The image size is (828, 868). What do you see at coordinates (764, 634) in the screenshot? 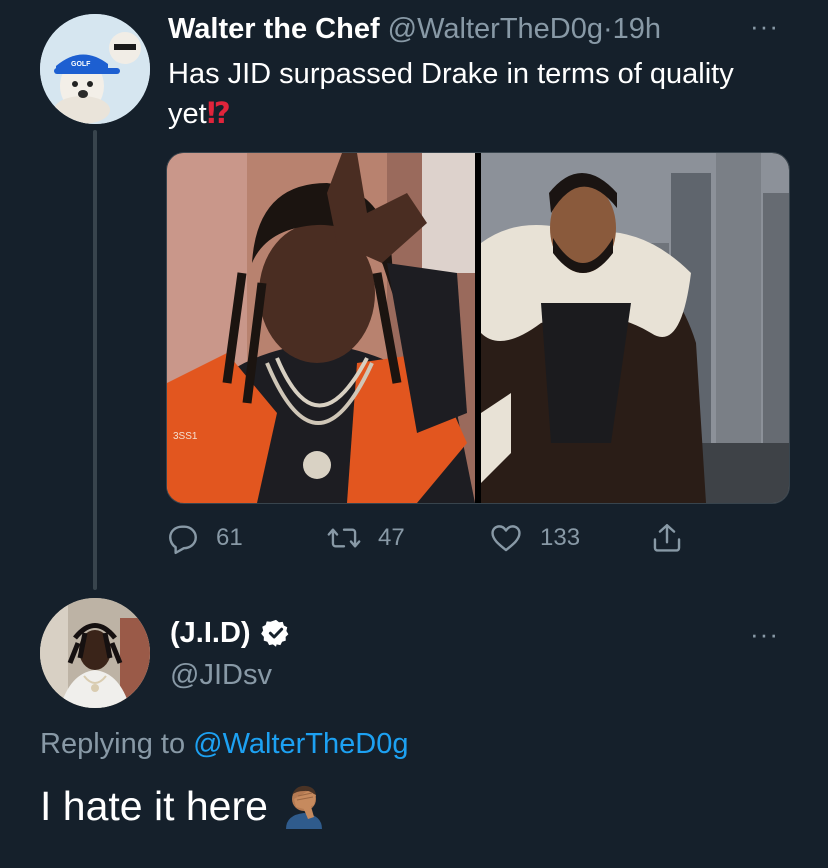
I see `reply-more-options-icon: ···` at bounding box center [764, 634].